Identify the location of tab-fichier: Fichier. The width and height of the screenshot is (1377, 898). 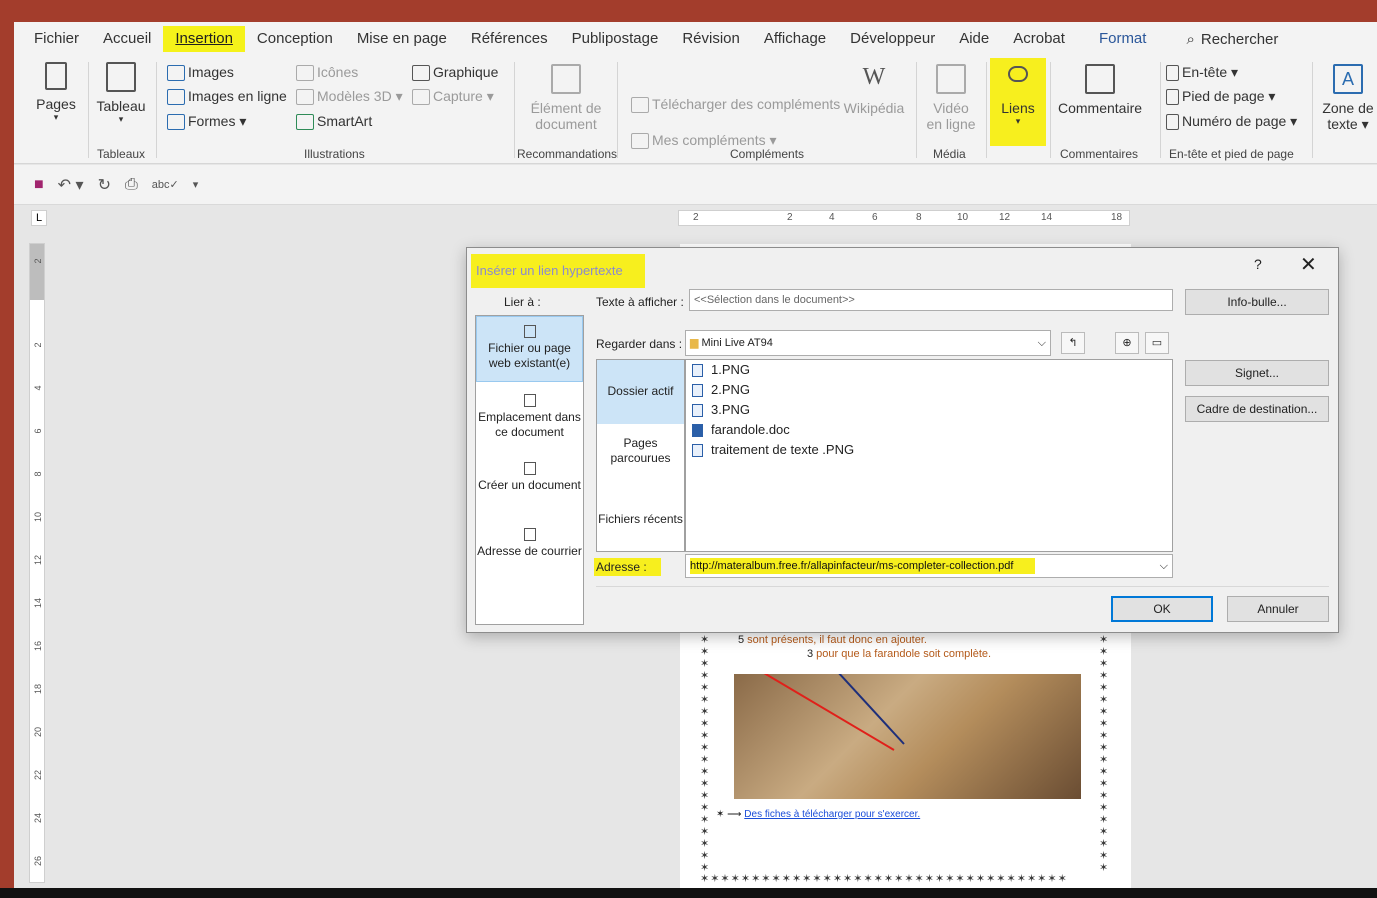
(52, 39).